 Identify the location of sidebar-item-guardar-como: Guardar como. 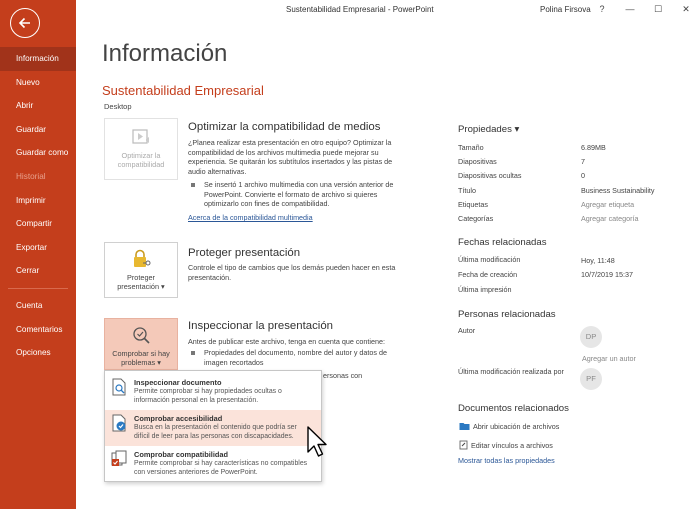
(38, 153).